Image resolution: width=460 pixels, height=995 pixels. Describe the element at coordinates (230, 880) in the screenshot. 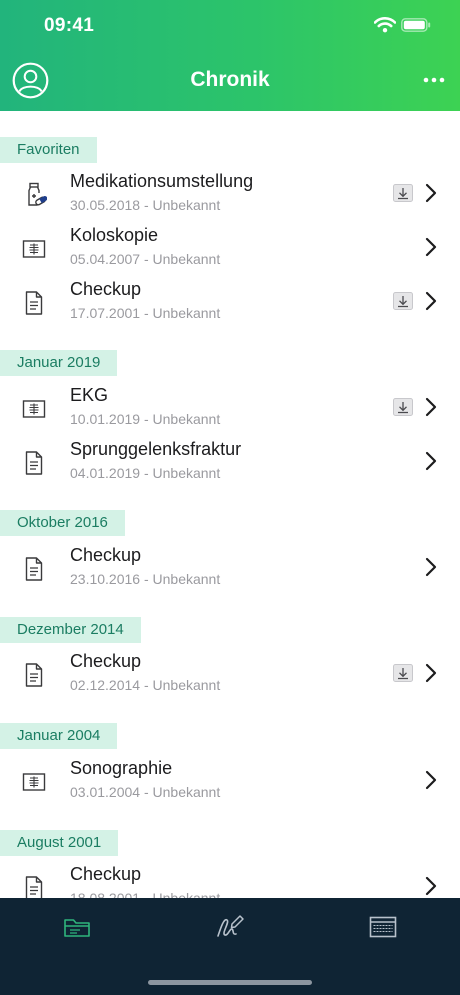

I see `list-item: Checkup 18.08.2001 - Unbekannt` at that location.